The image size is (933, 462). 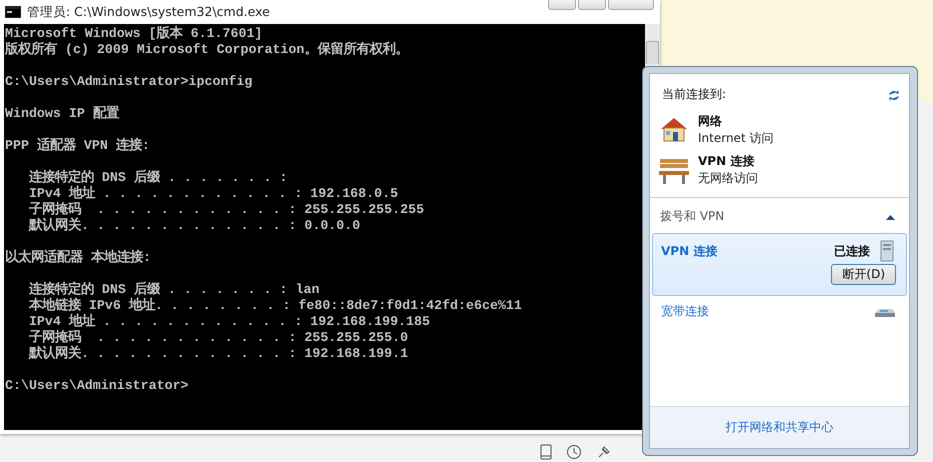 What do you see at coordinates (218, 337) in the screenshot?
I see `console-line: 子网掩码 . . . . . . . . . . . . : 255.255.255.0` at bounding box center [218, 337].